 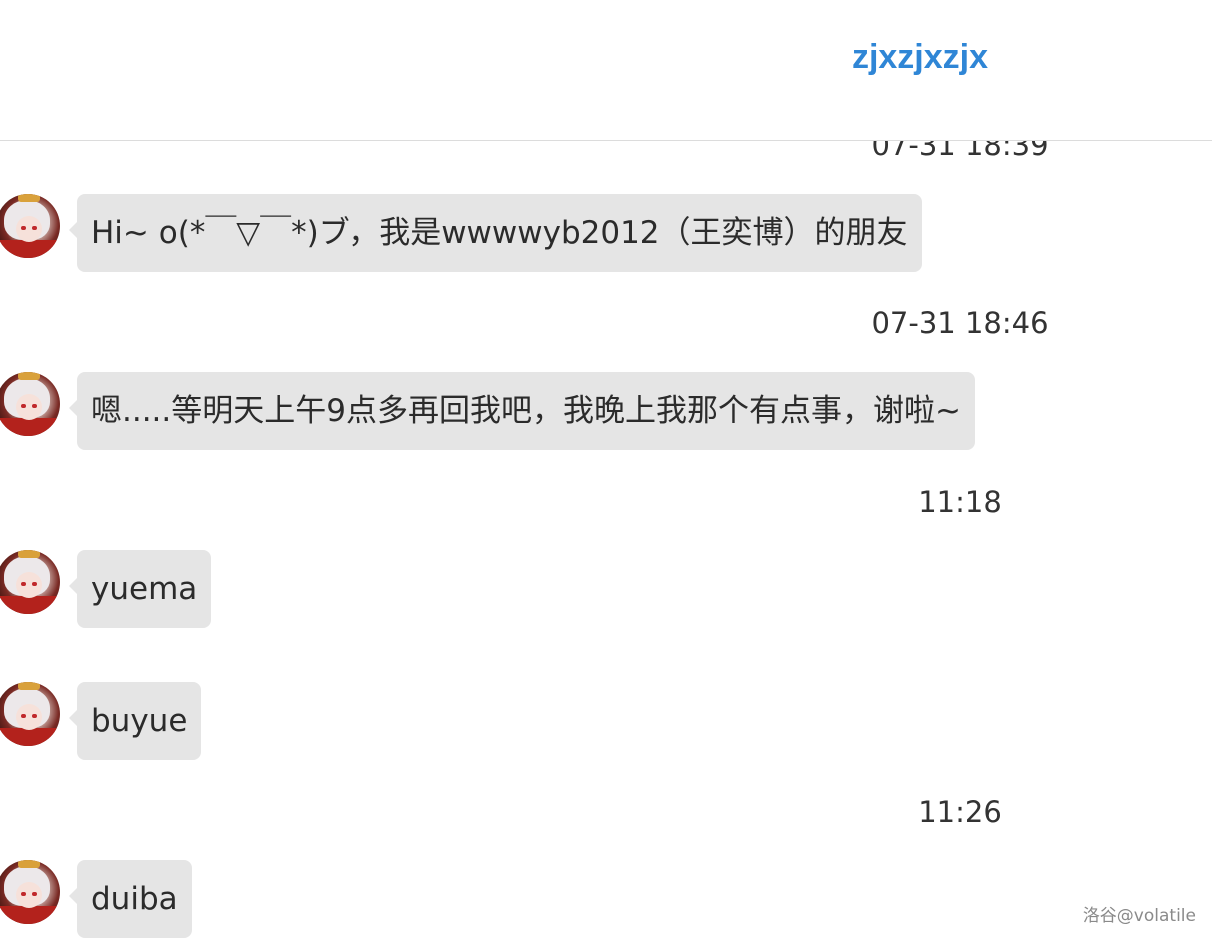 What do you see at coordinates (960, 502) in the screenshot?
I see `timestamp: 11:18` at bounding box center [960, 502].